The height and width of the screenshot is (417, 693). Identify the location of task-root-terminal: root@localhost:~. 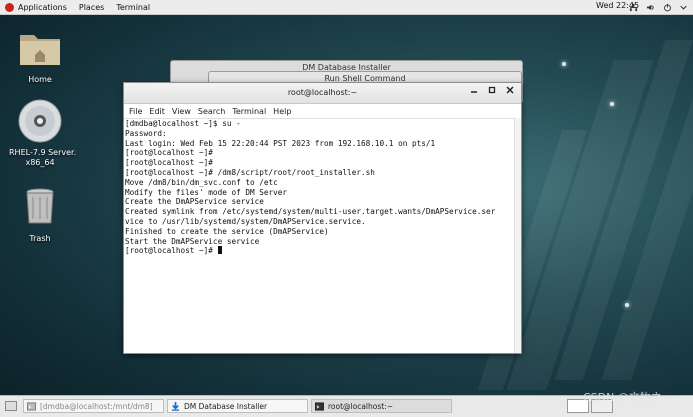
(381, 406).